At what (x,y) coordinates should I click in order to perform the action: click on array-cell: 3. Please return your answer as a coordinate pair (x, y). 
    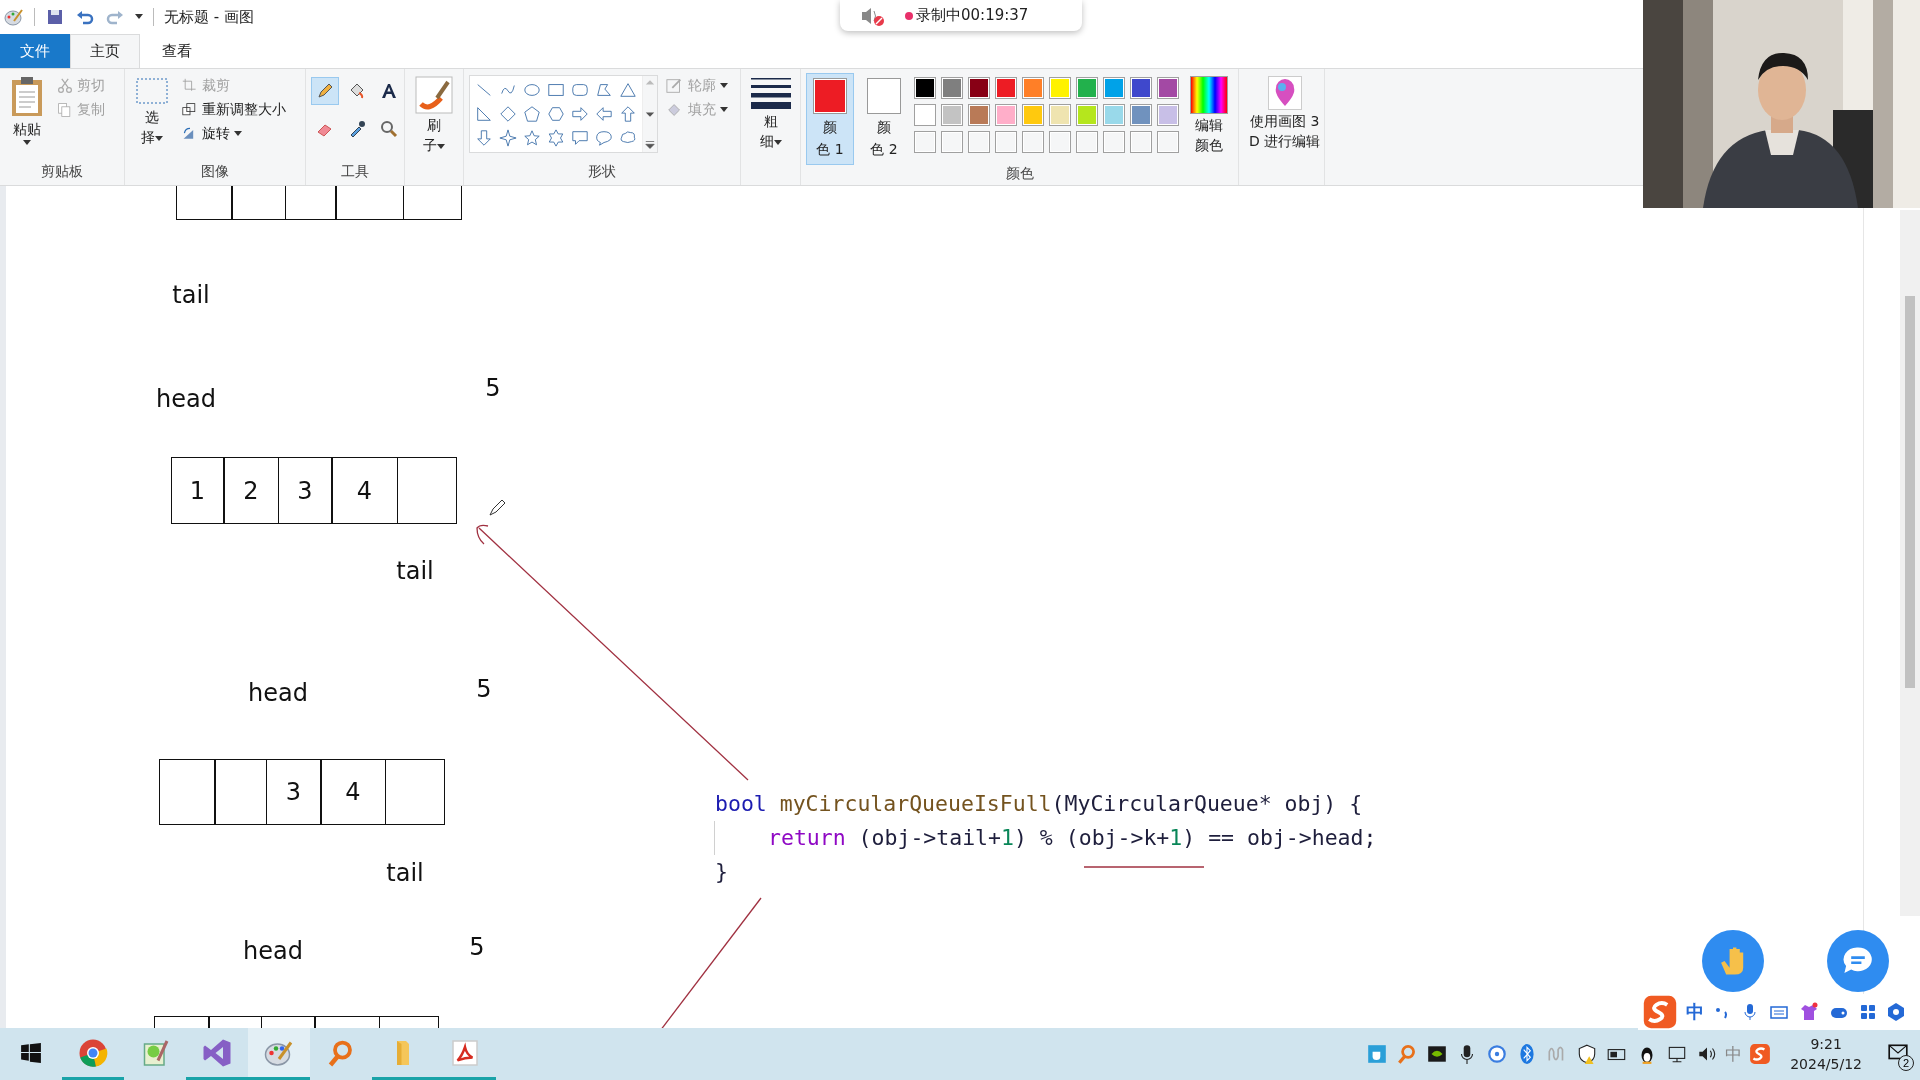
    Looking at the image, I should click on (305, 490).